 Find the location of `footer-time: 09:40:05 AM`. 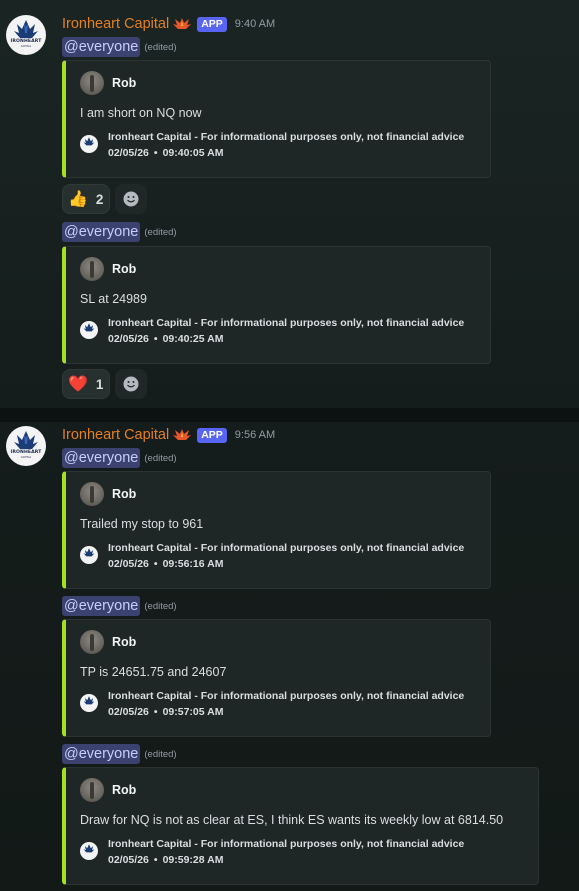

footer-time: 09:40:05 AM is located at coordinates (193, 153).